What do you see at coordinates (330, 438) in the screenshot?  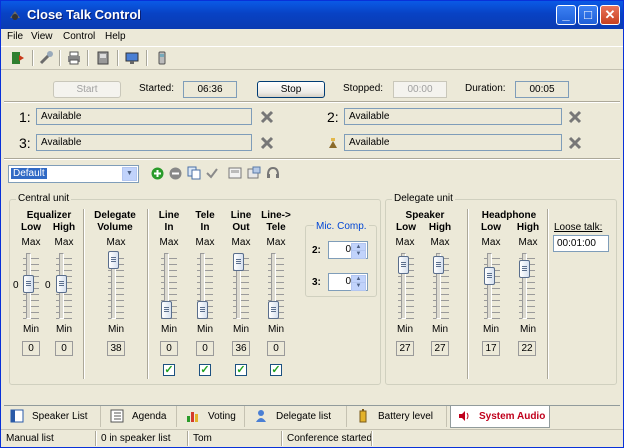 I see `status-conference: Conference started` at bounding box center [330, 438].